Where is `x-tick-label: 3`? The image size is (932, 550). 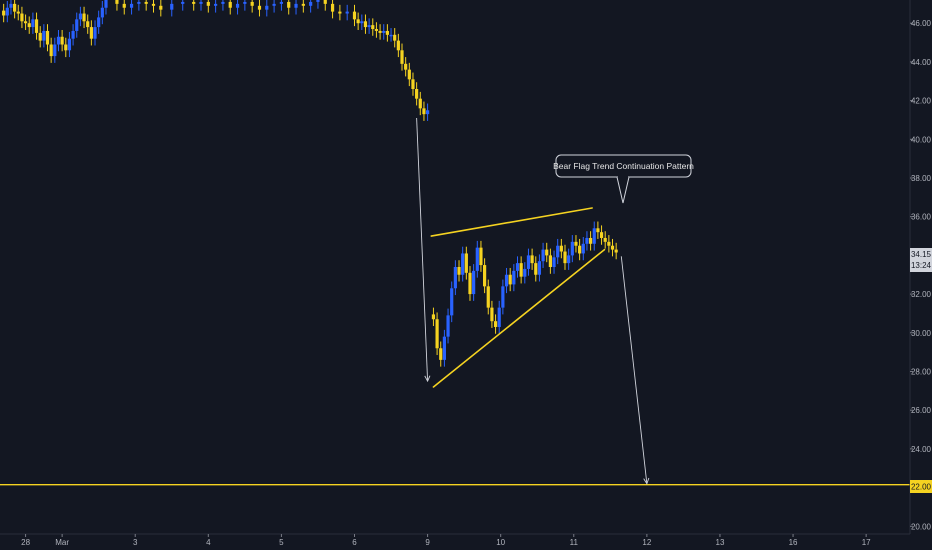
x-tick-label: 3 is located at coordinates (135, 542).